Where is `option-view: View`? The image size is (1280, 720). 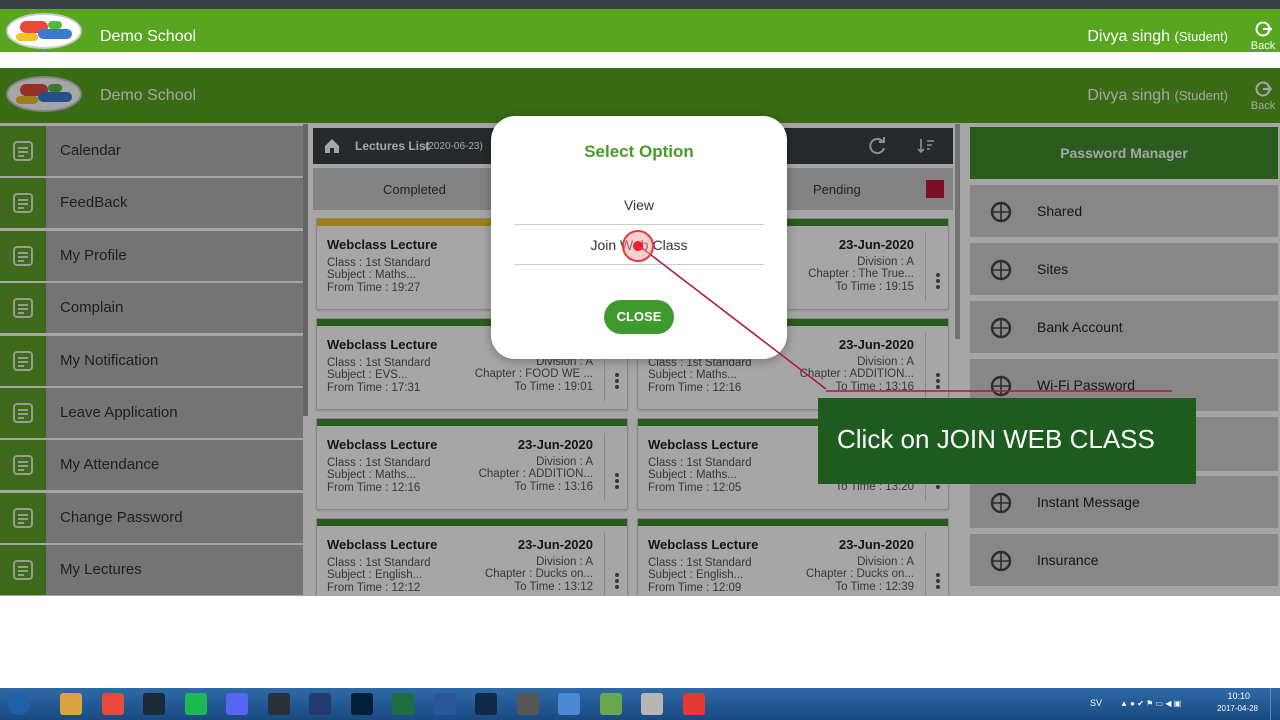
option-view: View is located at coordinates (639, 205).